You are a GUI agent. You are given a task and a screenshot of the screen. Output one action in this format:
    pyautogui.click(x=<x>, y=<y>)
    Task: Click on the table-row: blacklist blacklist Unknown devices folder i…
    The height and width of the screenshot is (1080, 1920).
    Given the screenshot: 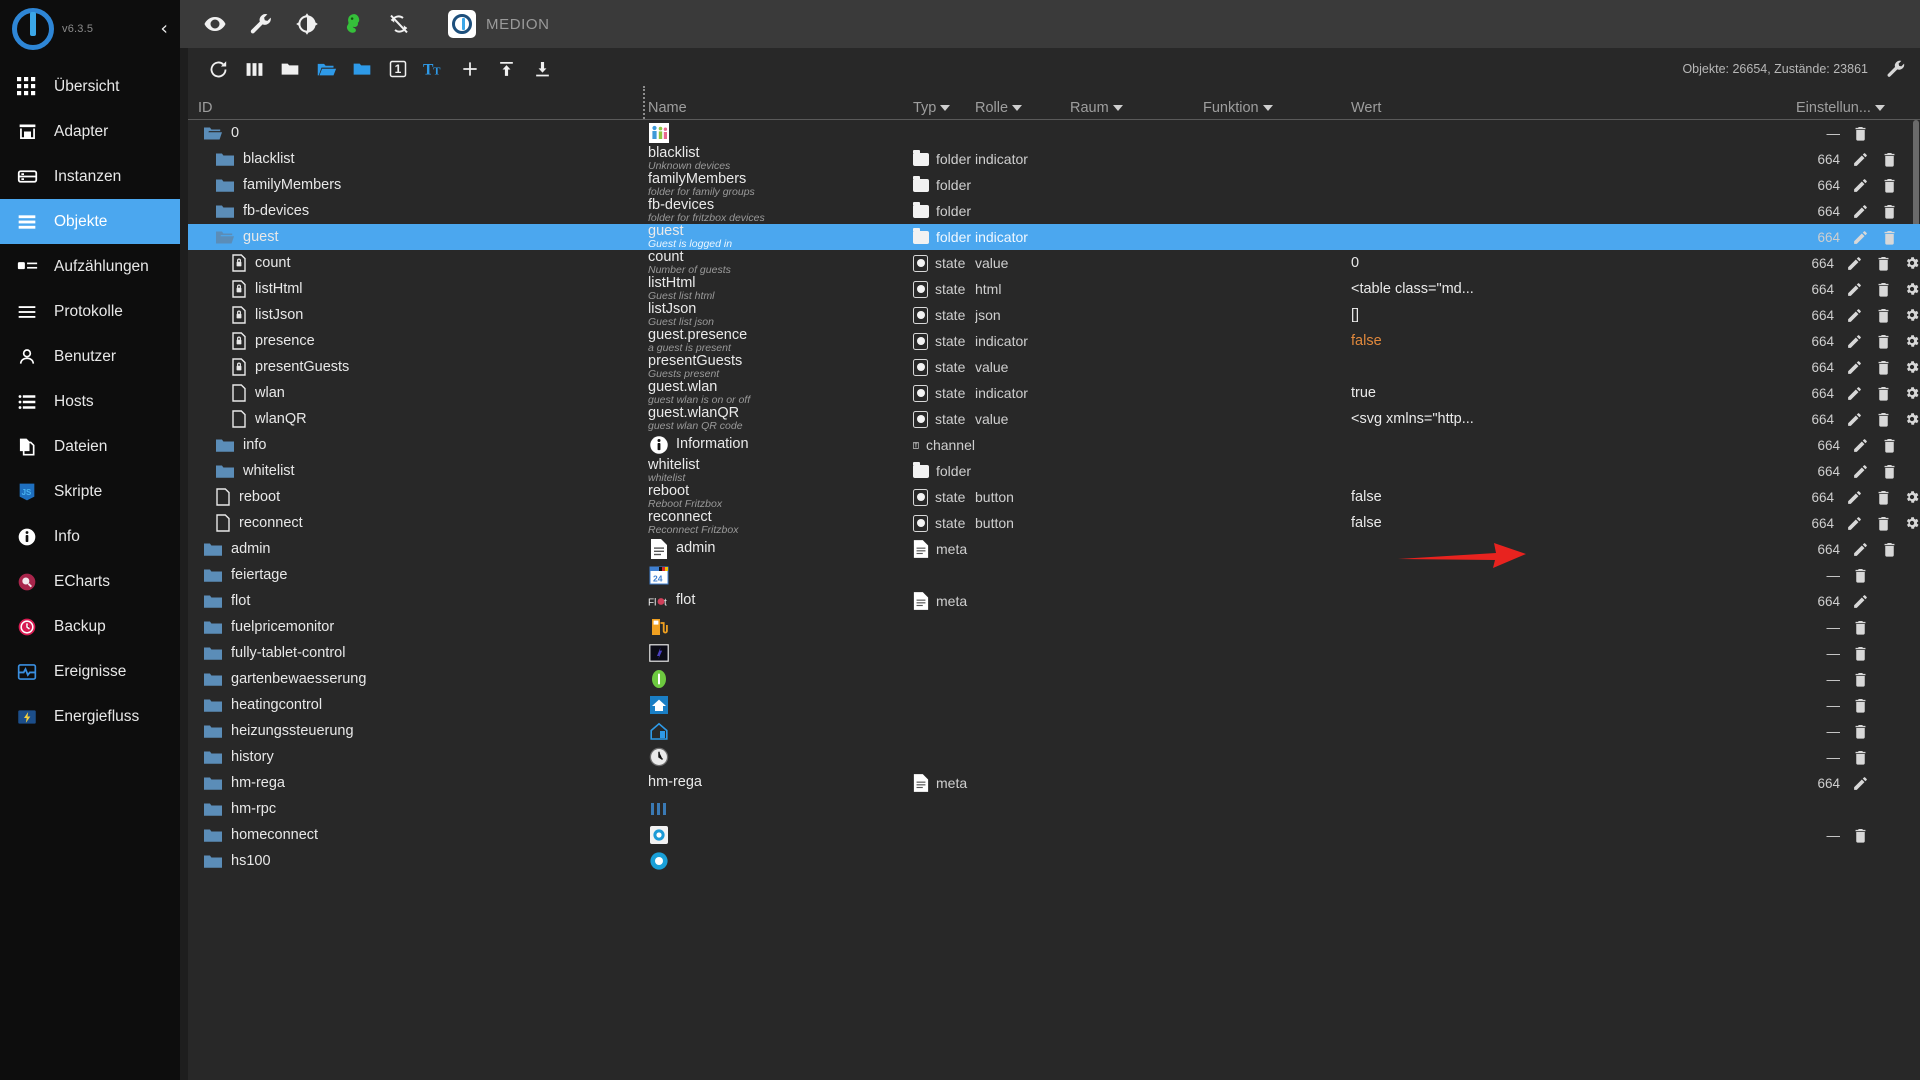 What is the action you would take?
    pyautogui.click(x=1054, y=159)
    